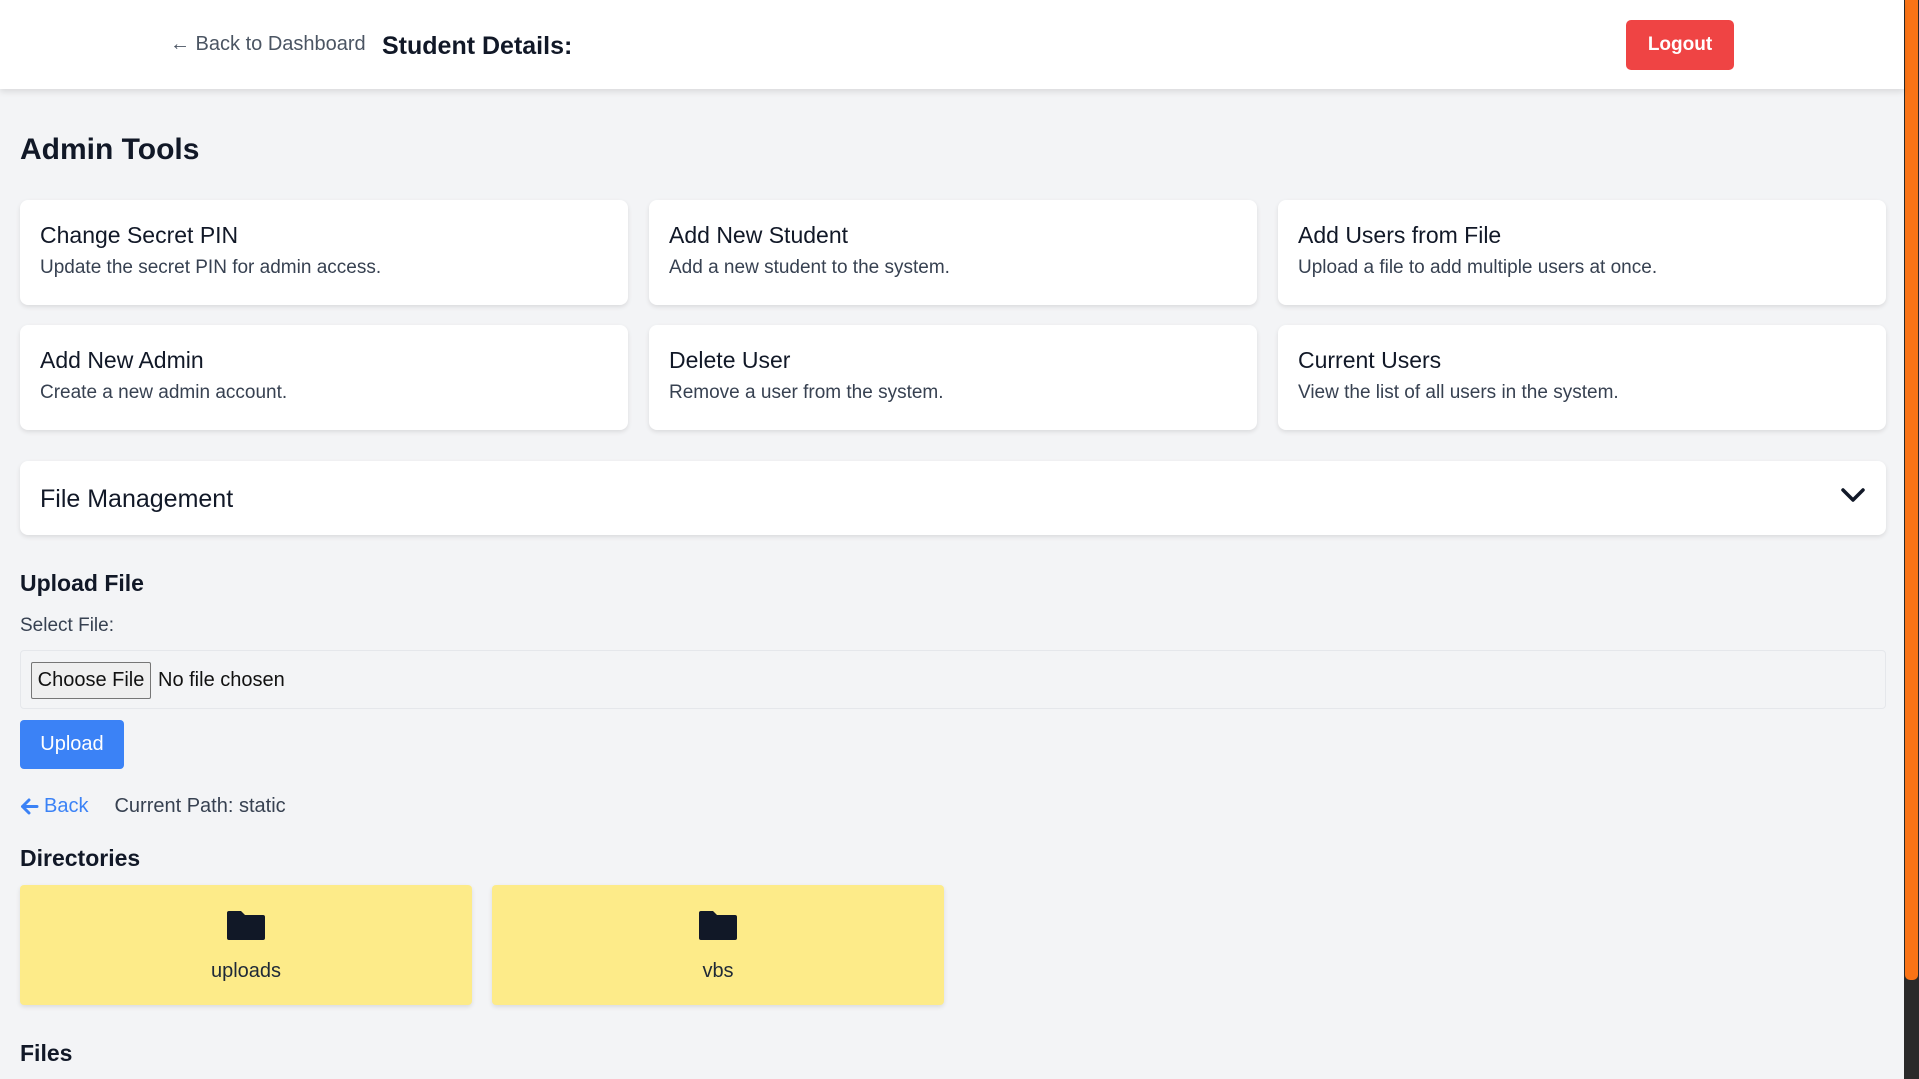 The width and height of the screenshot is (1919, 1079). I want to click on card-title: Current Users, so click(1370, 360).